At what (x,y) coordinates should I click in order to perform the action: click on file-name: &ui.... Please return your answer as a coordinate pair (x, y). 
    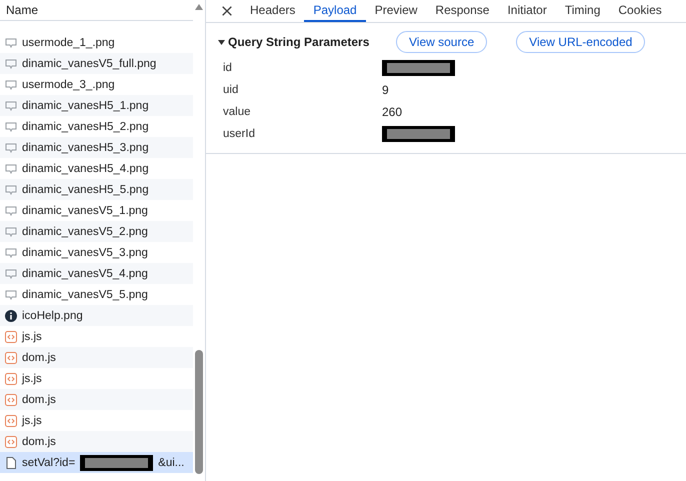
    Looking at the image, I should click on (171, 462).